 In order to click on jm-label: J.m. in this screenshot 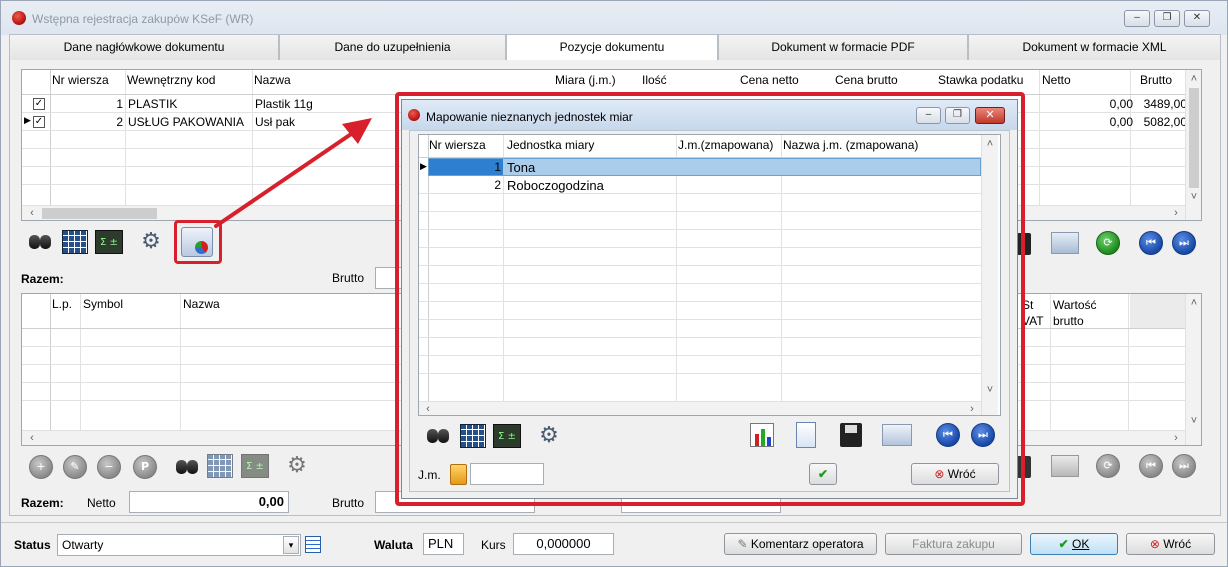, I will do `click(429, 475)`.